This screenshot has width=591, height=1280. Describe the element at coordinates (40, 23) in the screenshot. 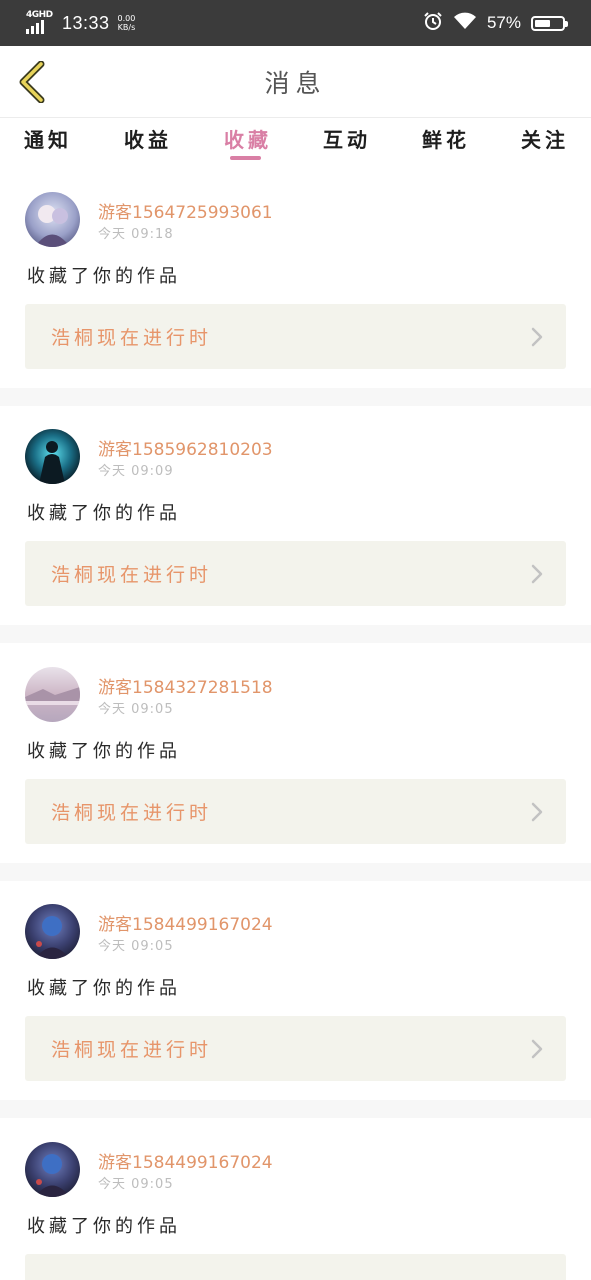

I see `network-signal-icon: 4GHD` at that location.